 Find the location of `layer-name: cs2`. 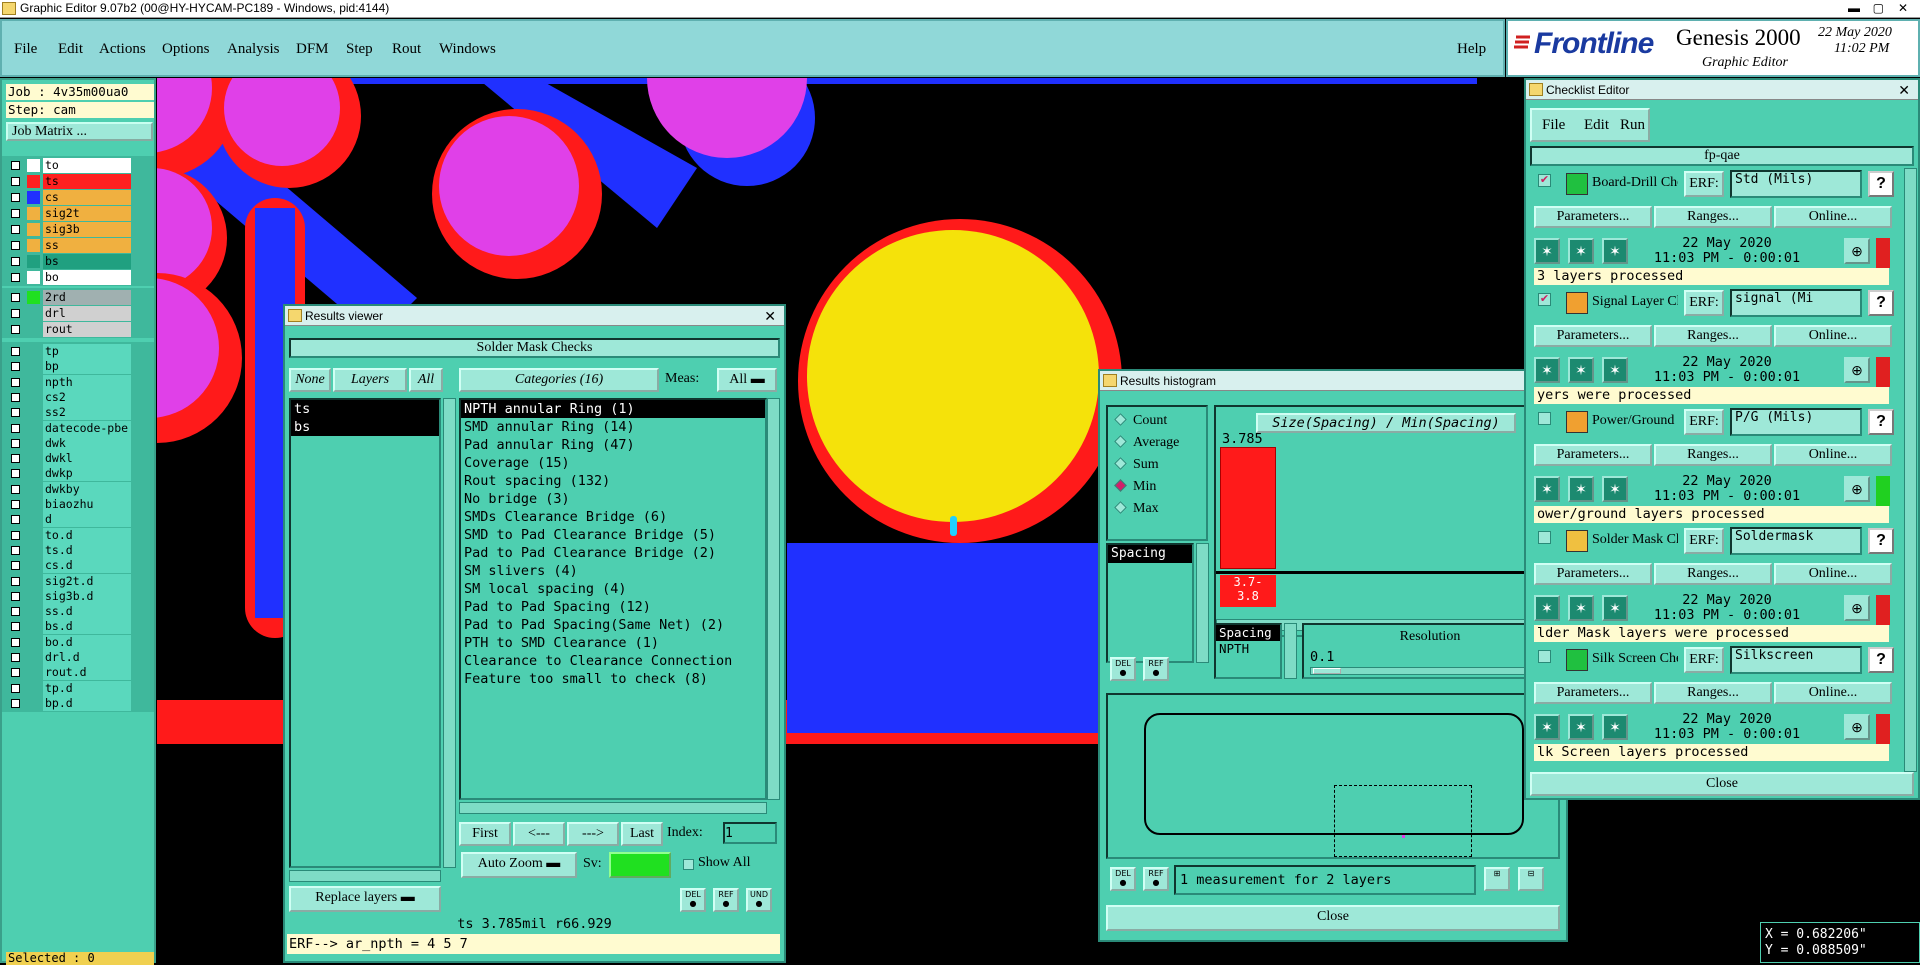

layer-name: cs2 is located at coordinates (87, 397).